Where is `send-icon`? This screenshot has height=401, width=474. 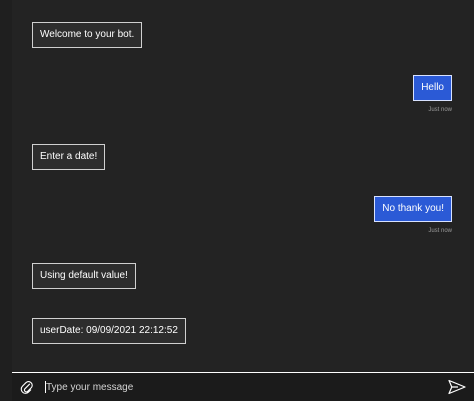 send-icon is located at coordinates (457, 387).